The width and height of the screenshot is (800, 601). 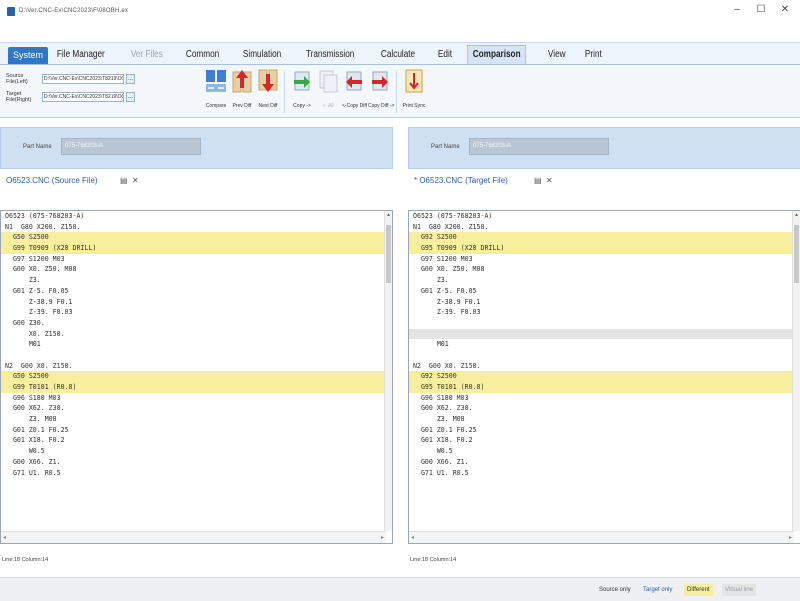 I want to click on target-vertical-scrollbar: ▲, so click(x=796, y=371).